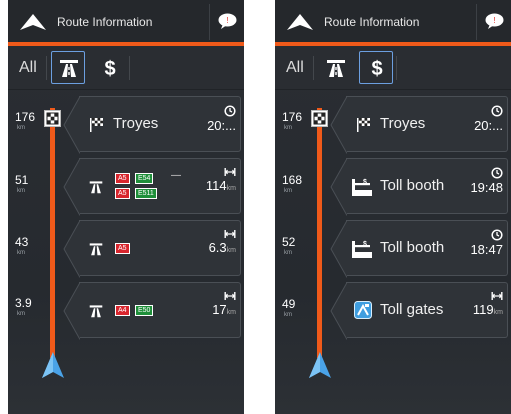 The image size is (511, 414). What do you see at coordinates (289, 245) in the screenshot?
I see `distance-label: 52 km` at bounding box center [289, 245].